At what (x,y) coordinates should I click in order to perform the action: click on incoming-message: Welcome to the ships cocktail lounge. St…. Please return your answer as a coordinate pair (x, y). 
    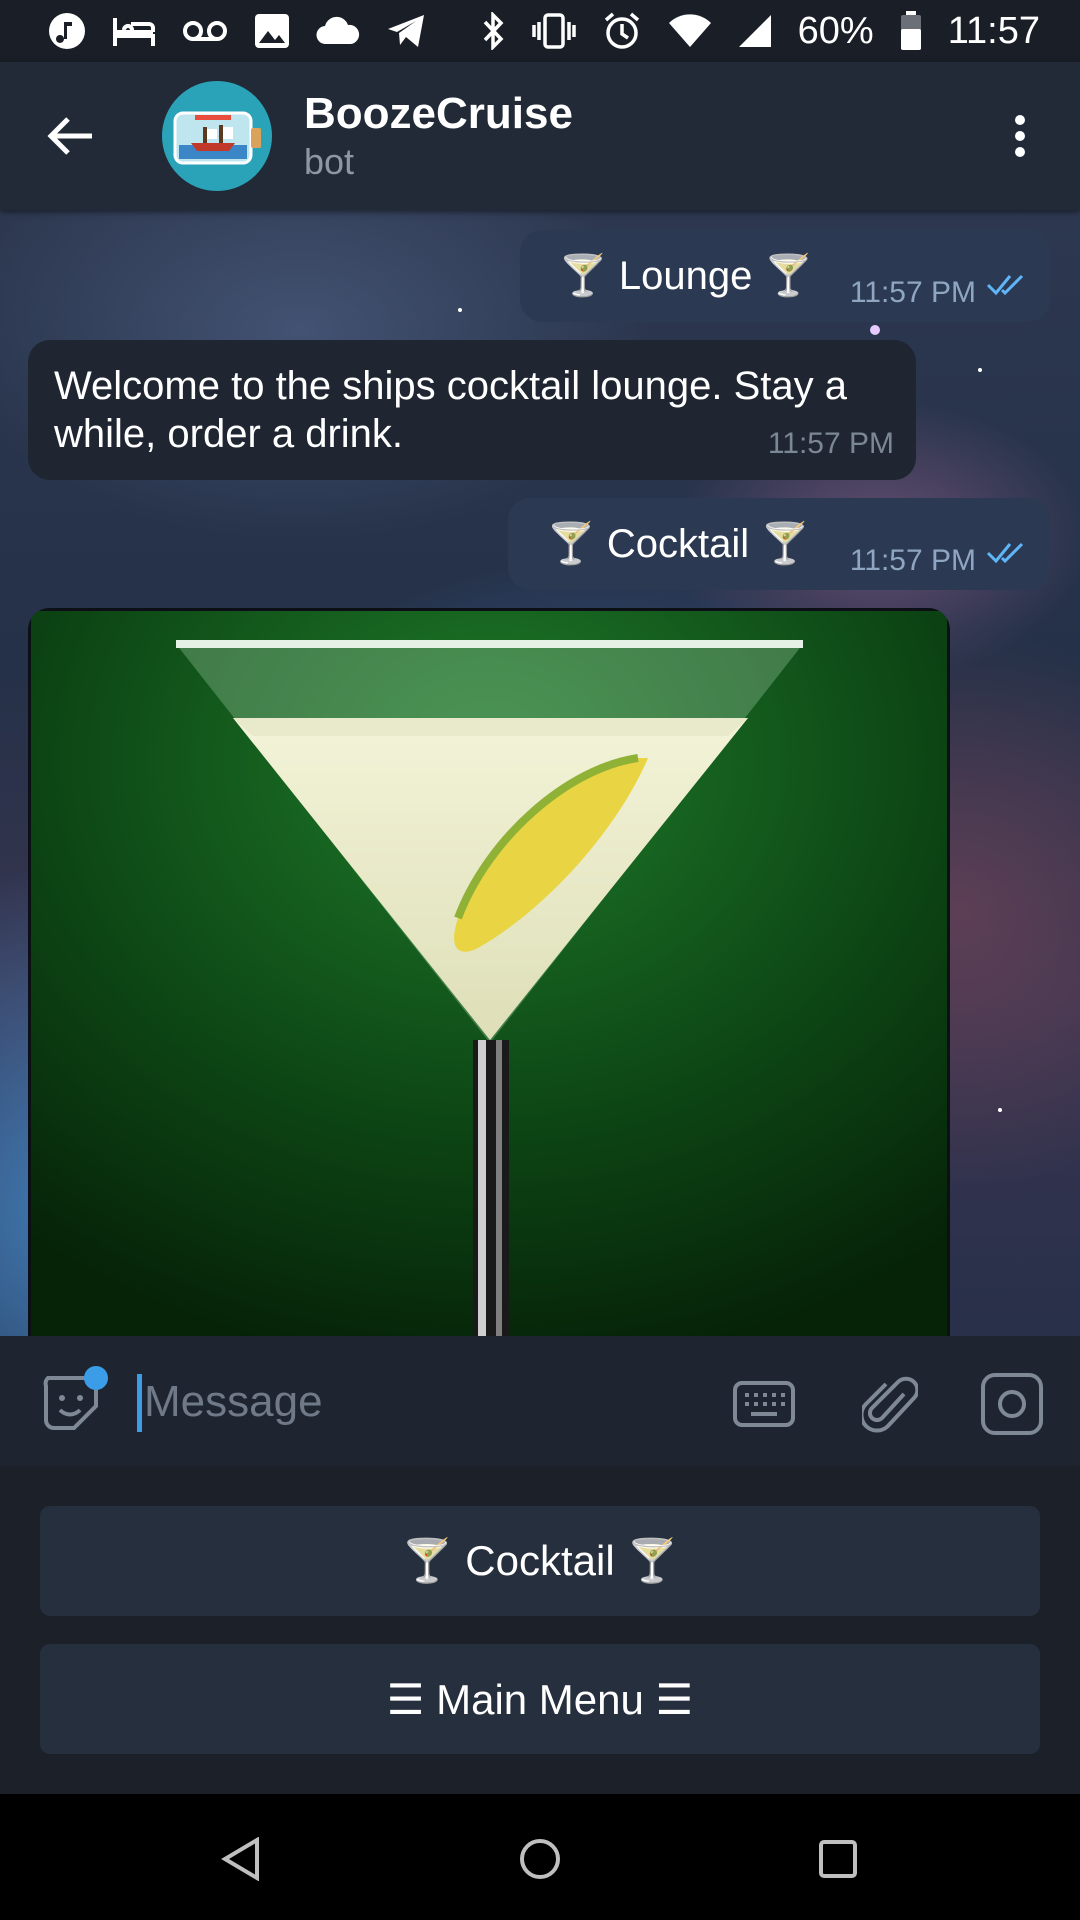
    Looking at the image, I should click on (472, 410).